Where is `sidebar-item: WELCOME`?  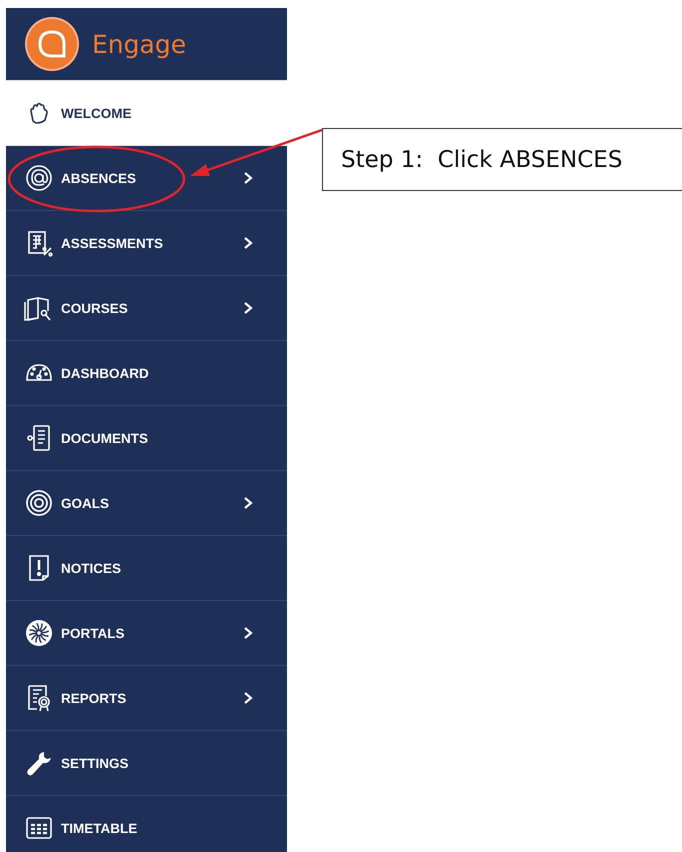
sidebar-item: WELCOME is located at coordinates (146, 113).